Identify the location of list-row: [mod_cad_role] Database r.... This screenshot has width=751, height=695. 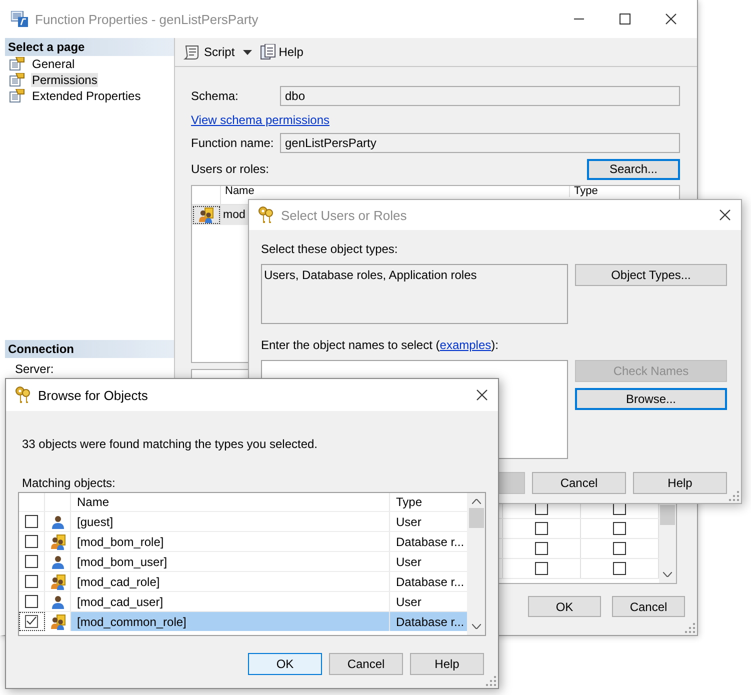
(243, 581).